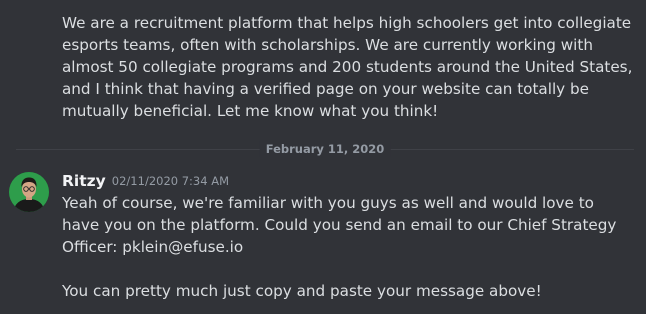  What do you see at coordinates (170, 181) in the screenshot?
I see `message-timestamp: 02/11/2020 7:34 AM` at bounding box center [170, 181].